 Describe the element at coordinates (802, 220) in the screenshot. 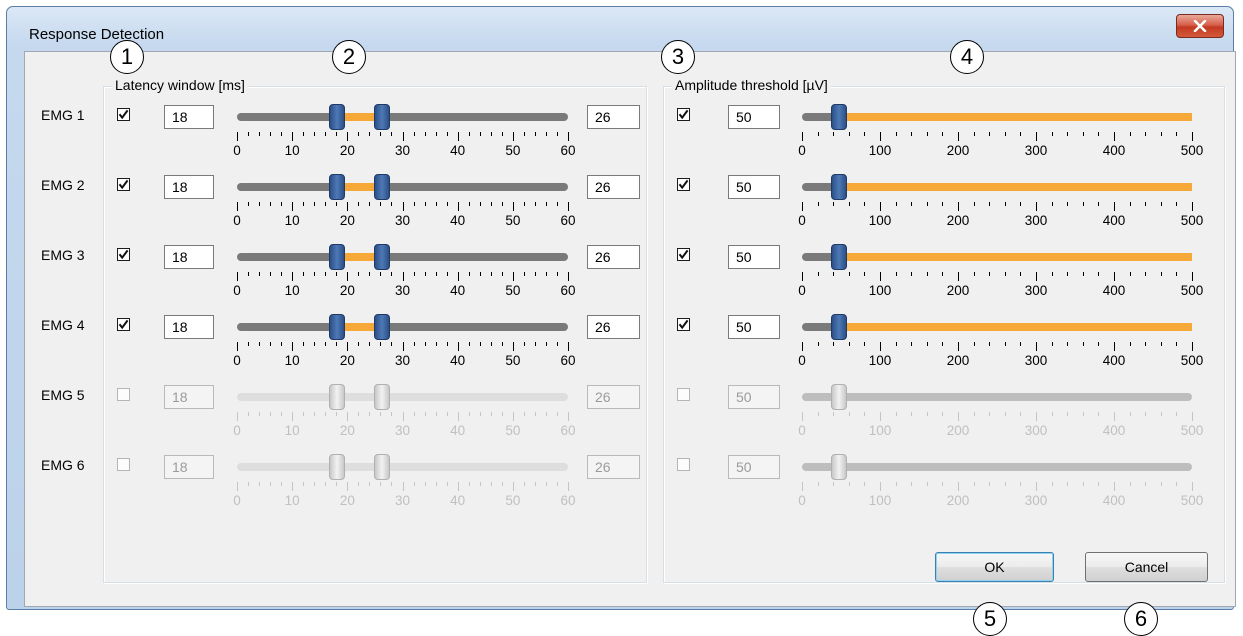

I see `amplitude-scale-label: 0` at that location.